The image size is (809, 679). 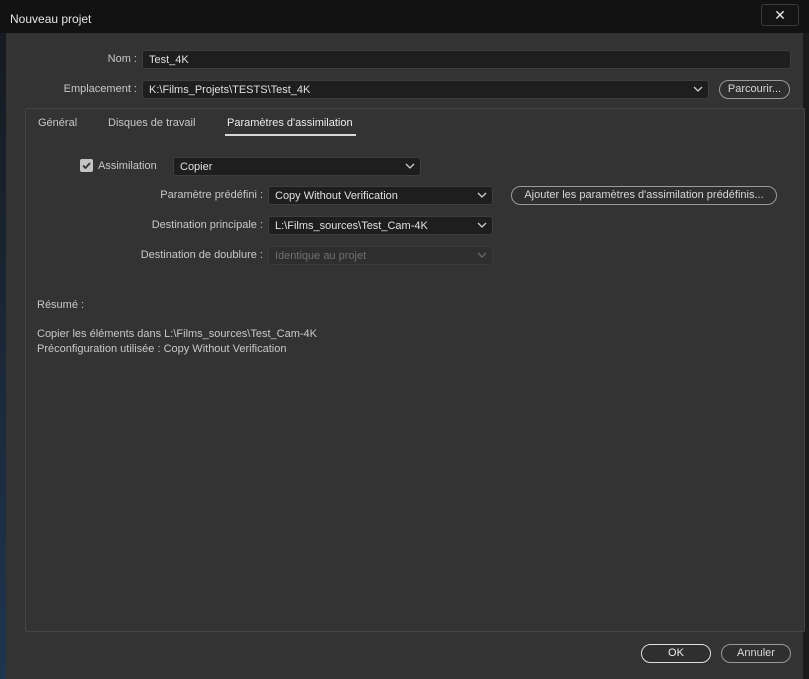 What do you see at coordinates (151, 123) in the screenshot?
I see `tab-scratch-disks: Disques de travail` at bounding box center [151, 123].